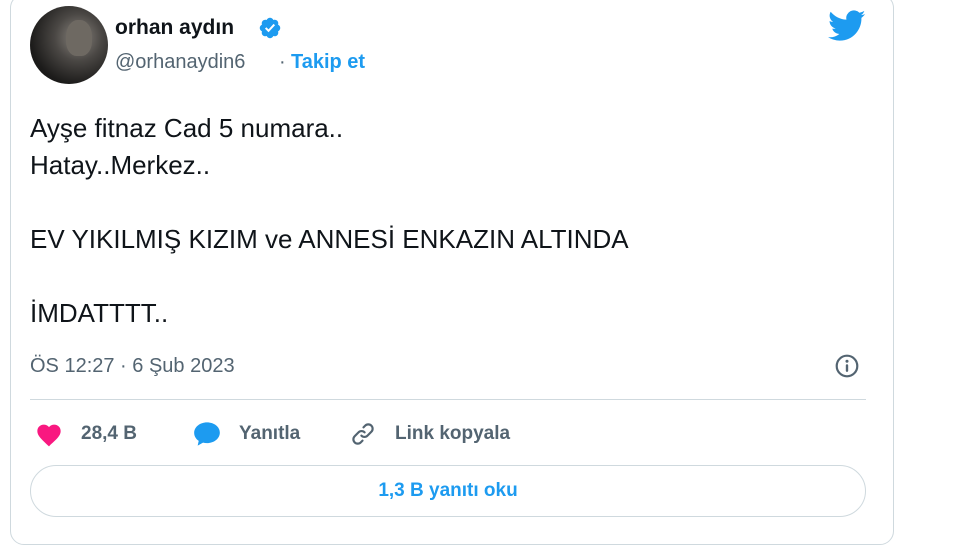  What do you see at coordinates (120, 165) in the screenshot?
I see `tweet-line: Hatay..Merkez..` at bounding box center [120, 165].